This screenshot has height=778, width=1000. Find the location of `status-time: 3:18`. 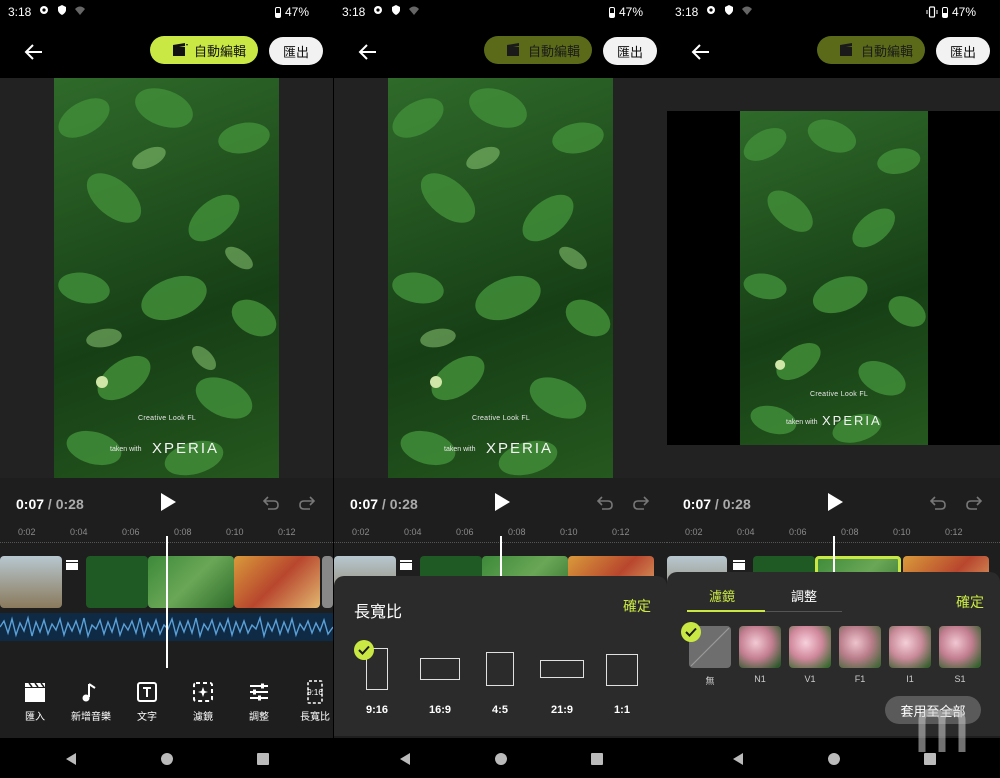

status-time: 3:18 is located at coordinates (20, 12).